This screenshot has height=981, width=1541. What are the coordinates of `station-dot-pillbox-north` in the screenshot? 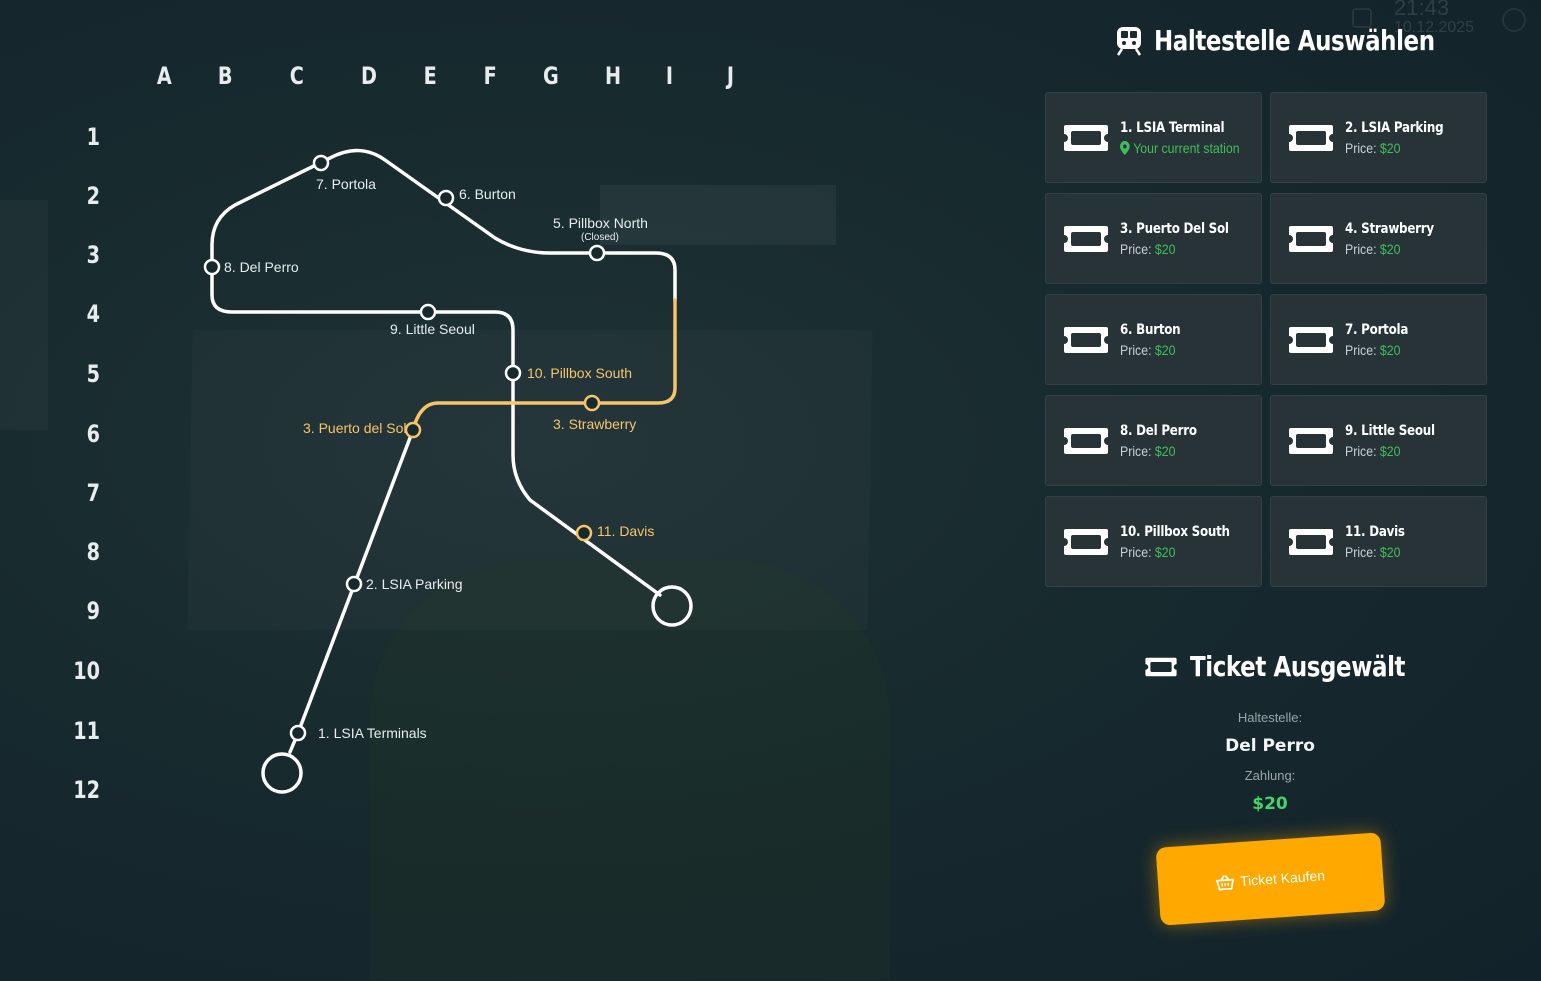 It's located at (597, 253).